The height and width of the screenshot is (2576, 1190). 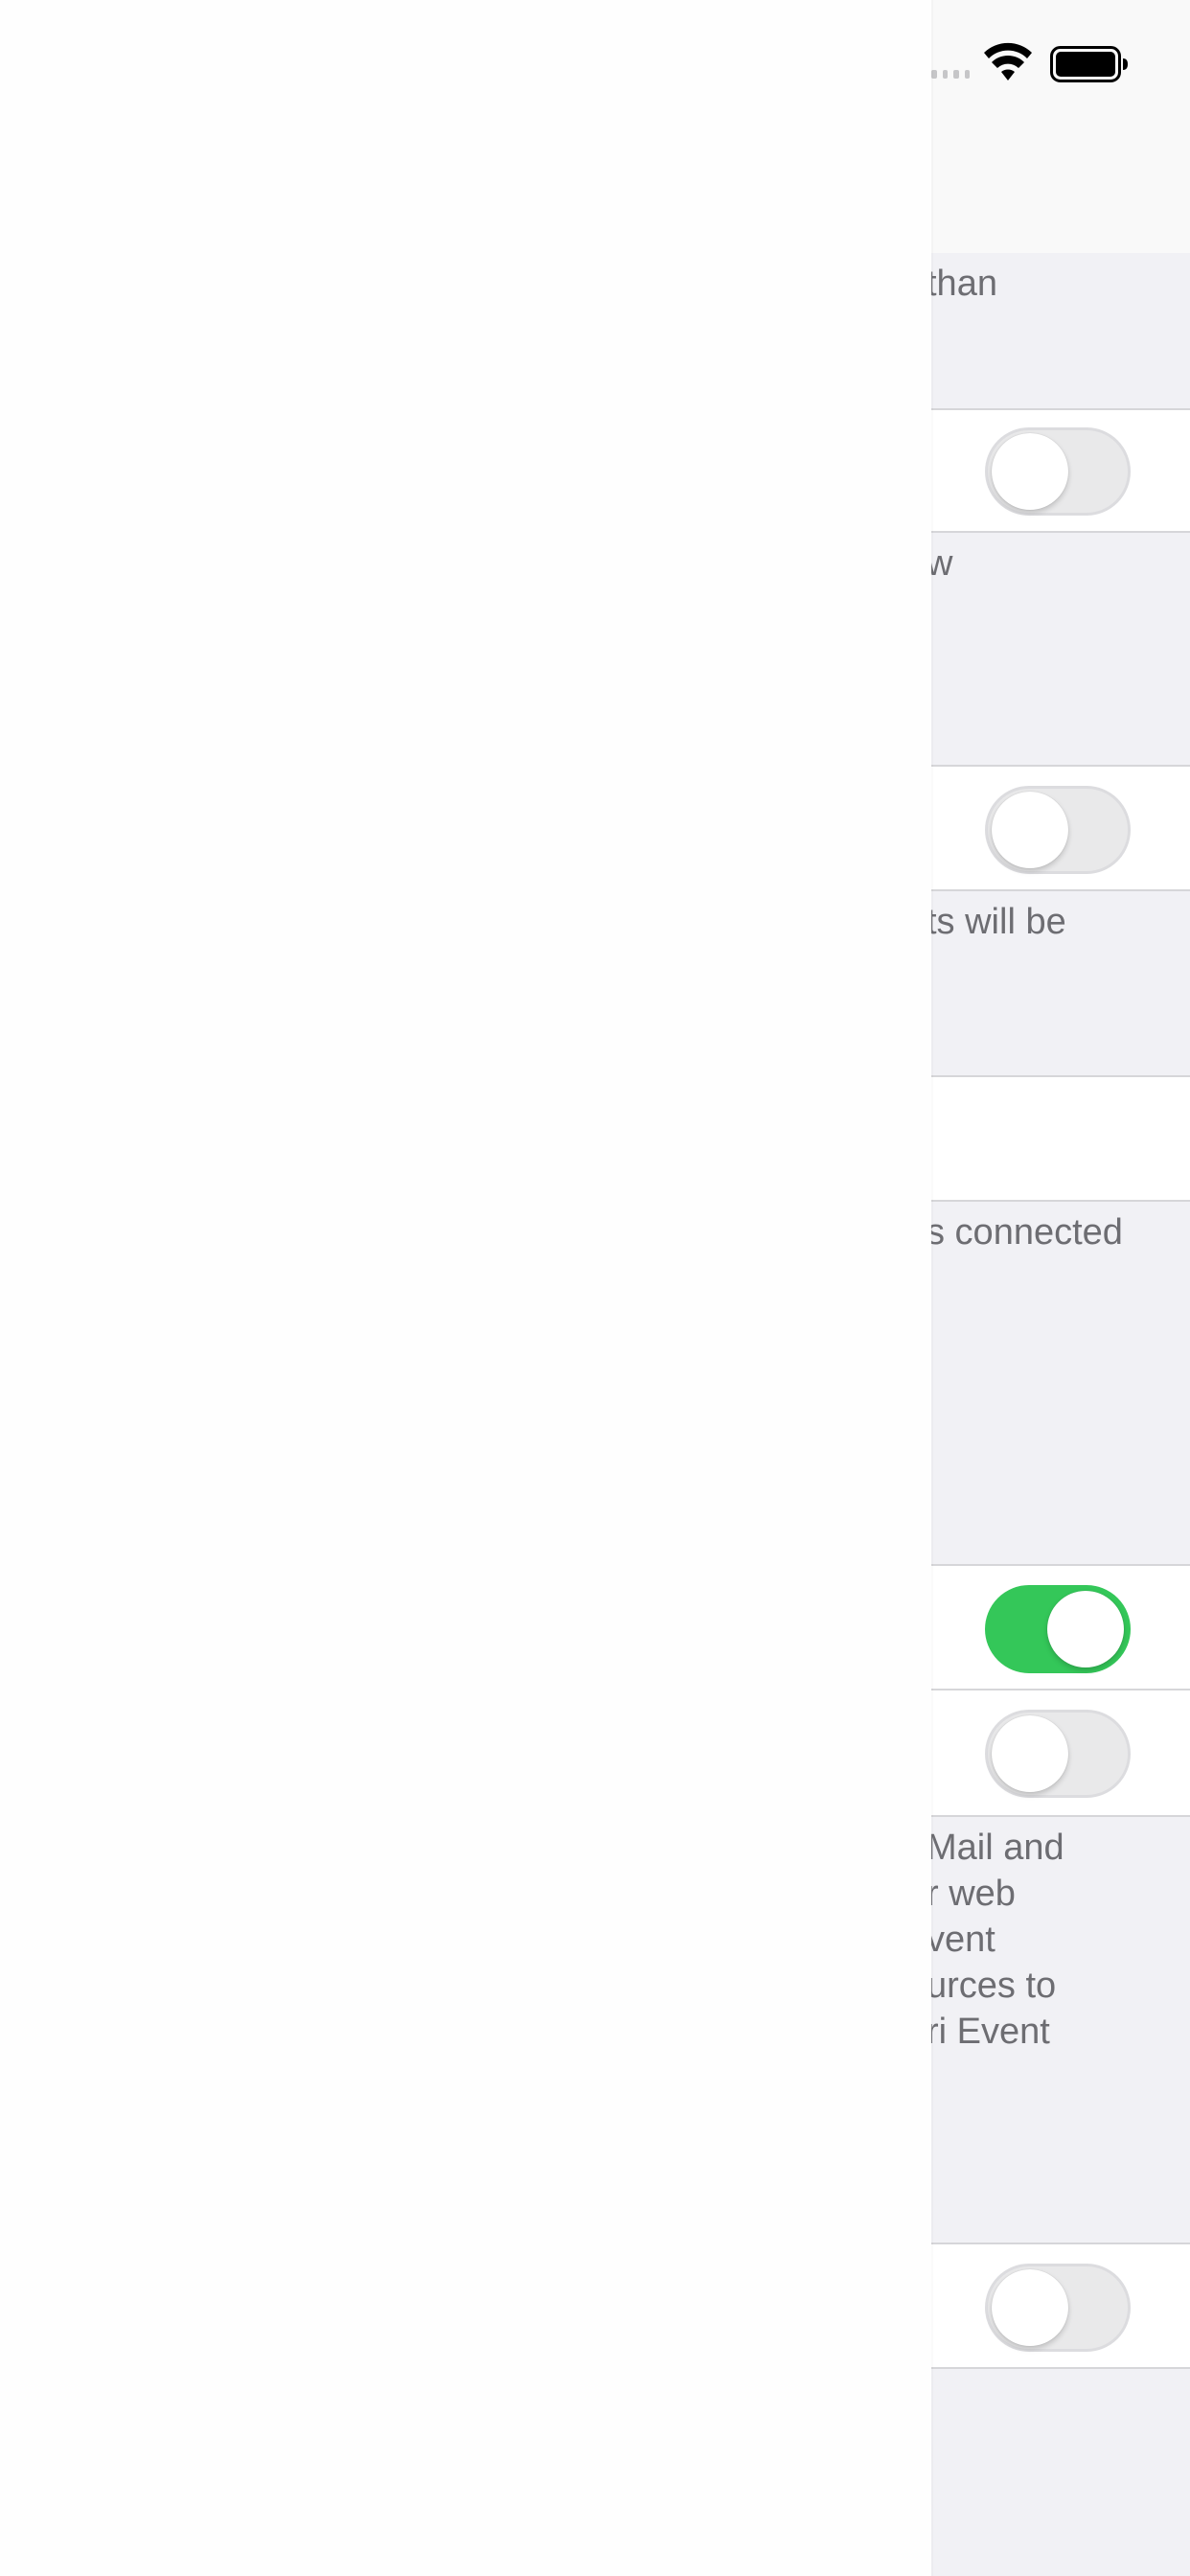 I want to click on signal-dots-icon, so click(x=951, y=73).